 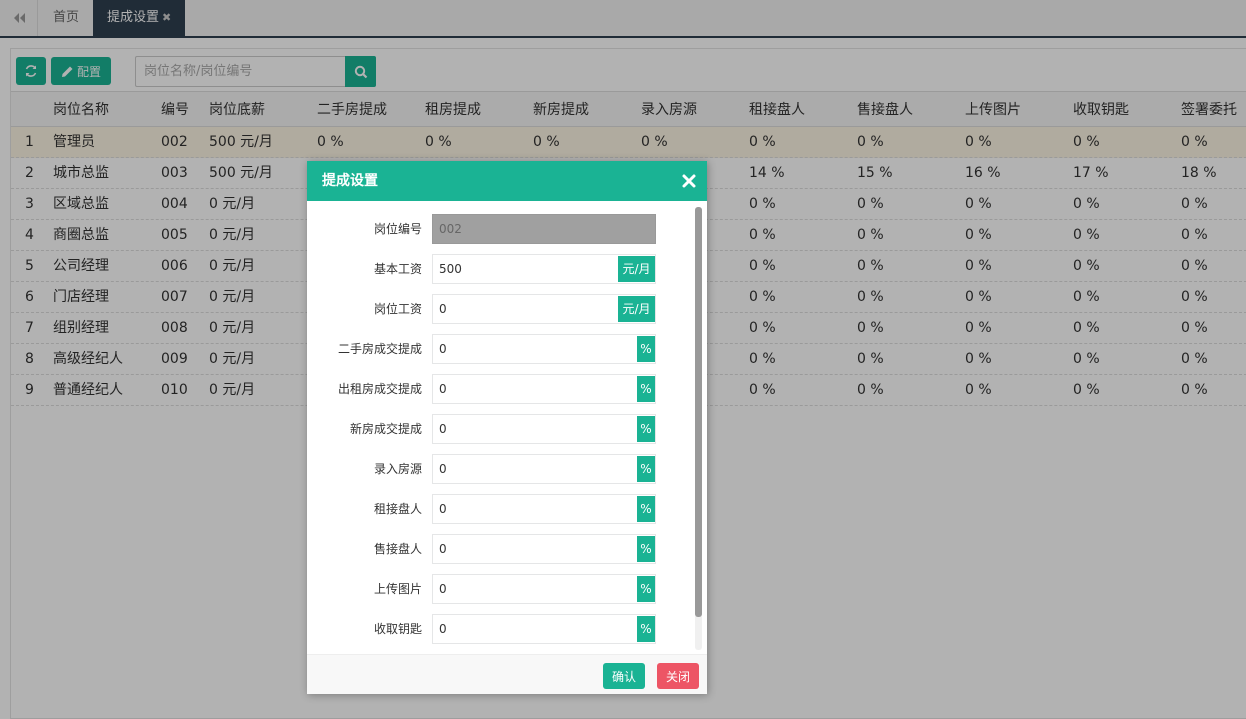 What do you see at coordinates (379, 389) in the screenshot?
I see `rental-commission-label: 出租房成交提成` at bounding box center [379, 389].